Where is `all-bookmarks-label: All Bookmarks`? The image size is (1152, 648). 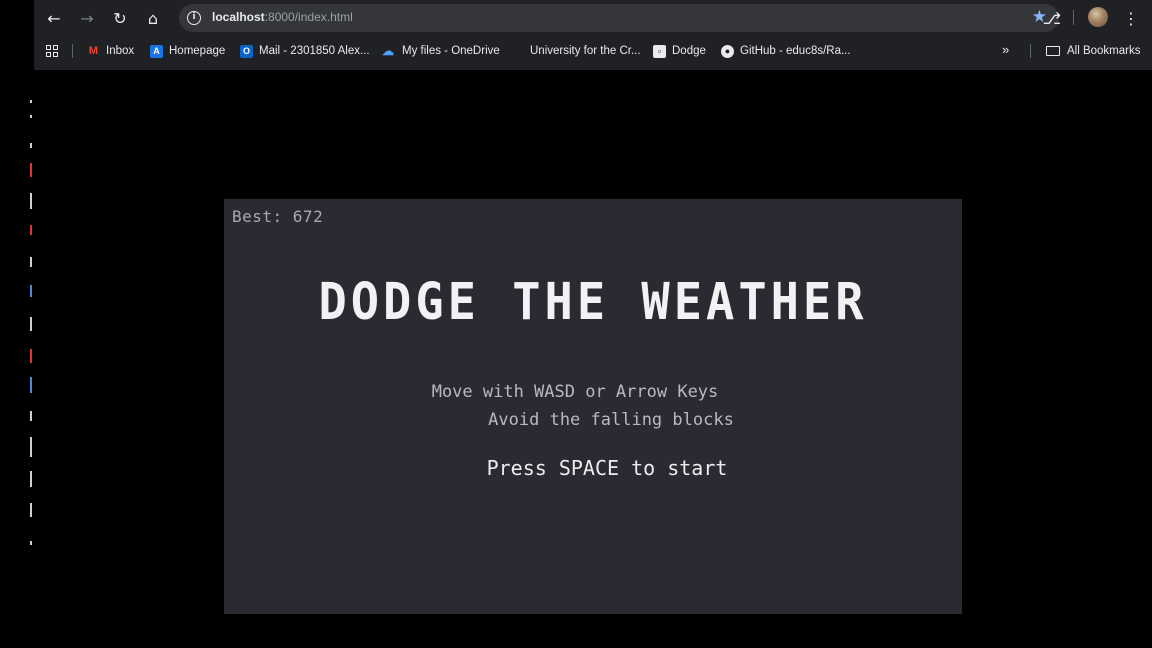
all-bookmarks-label: All Bookmarks is located at coordinates (1104, 51).